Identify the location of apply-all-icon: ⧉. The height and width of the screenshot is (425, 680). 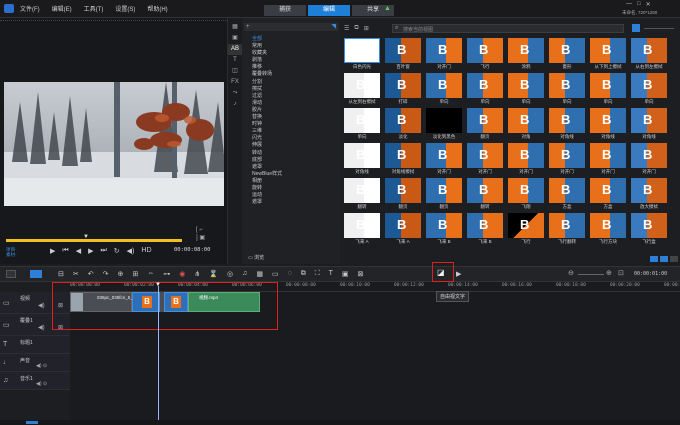
(356, 28).